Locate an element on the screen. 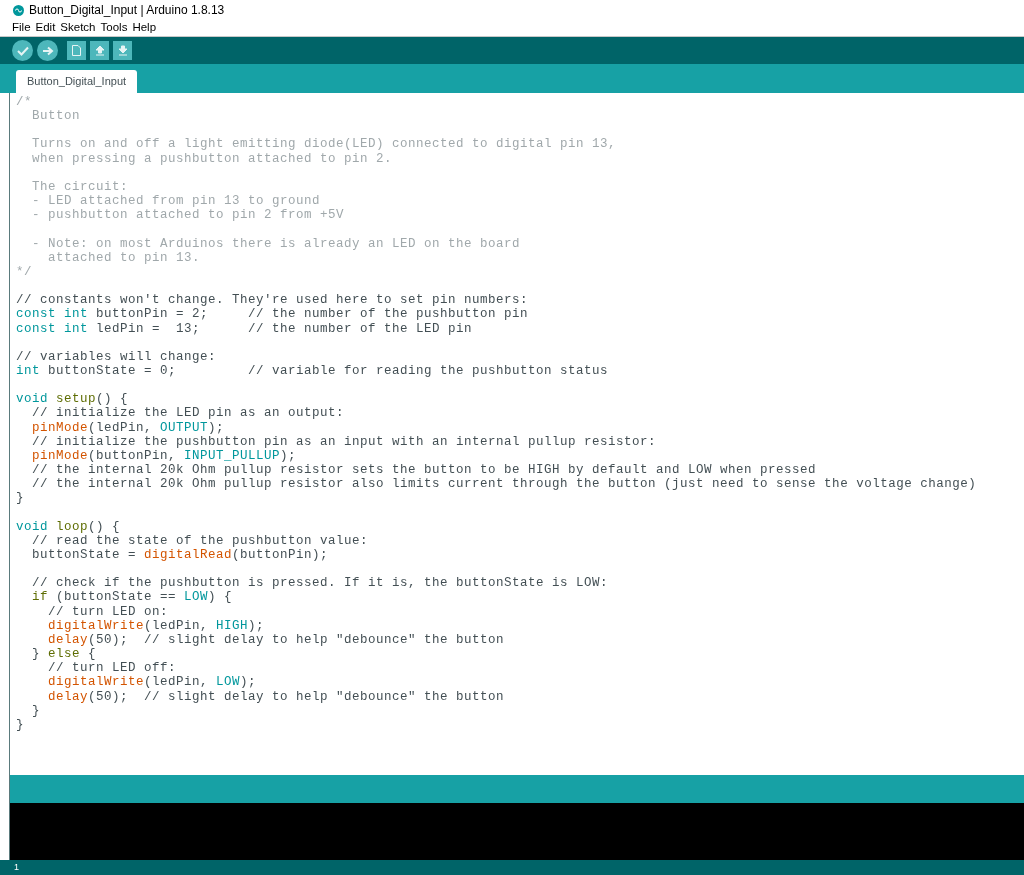 This screenshot has width=1024, height=875. code-line: const int ledPin = 13; // the number of the LED pin is located at coordinates (244, 328).